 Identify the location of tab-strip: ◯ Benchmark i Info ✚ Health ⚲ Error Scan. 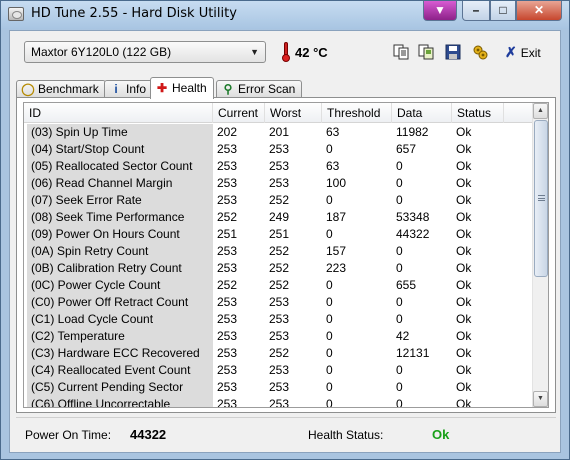
(286, 88).